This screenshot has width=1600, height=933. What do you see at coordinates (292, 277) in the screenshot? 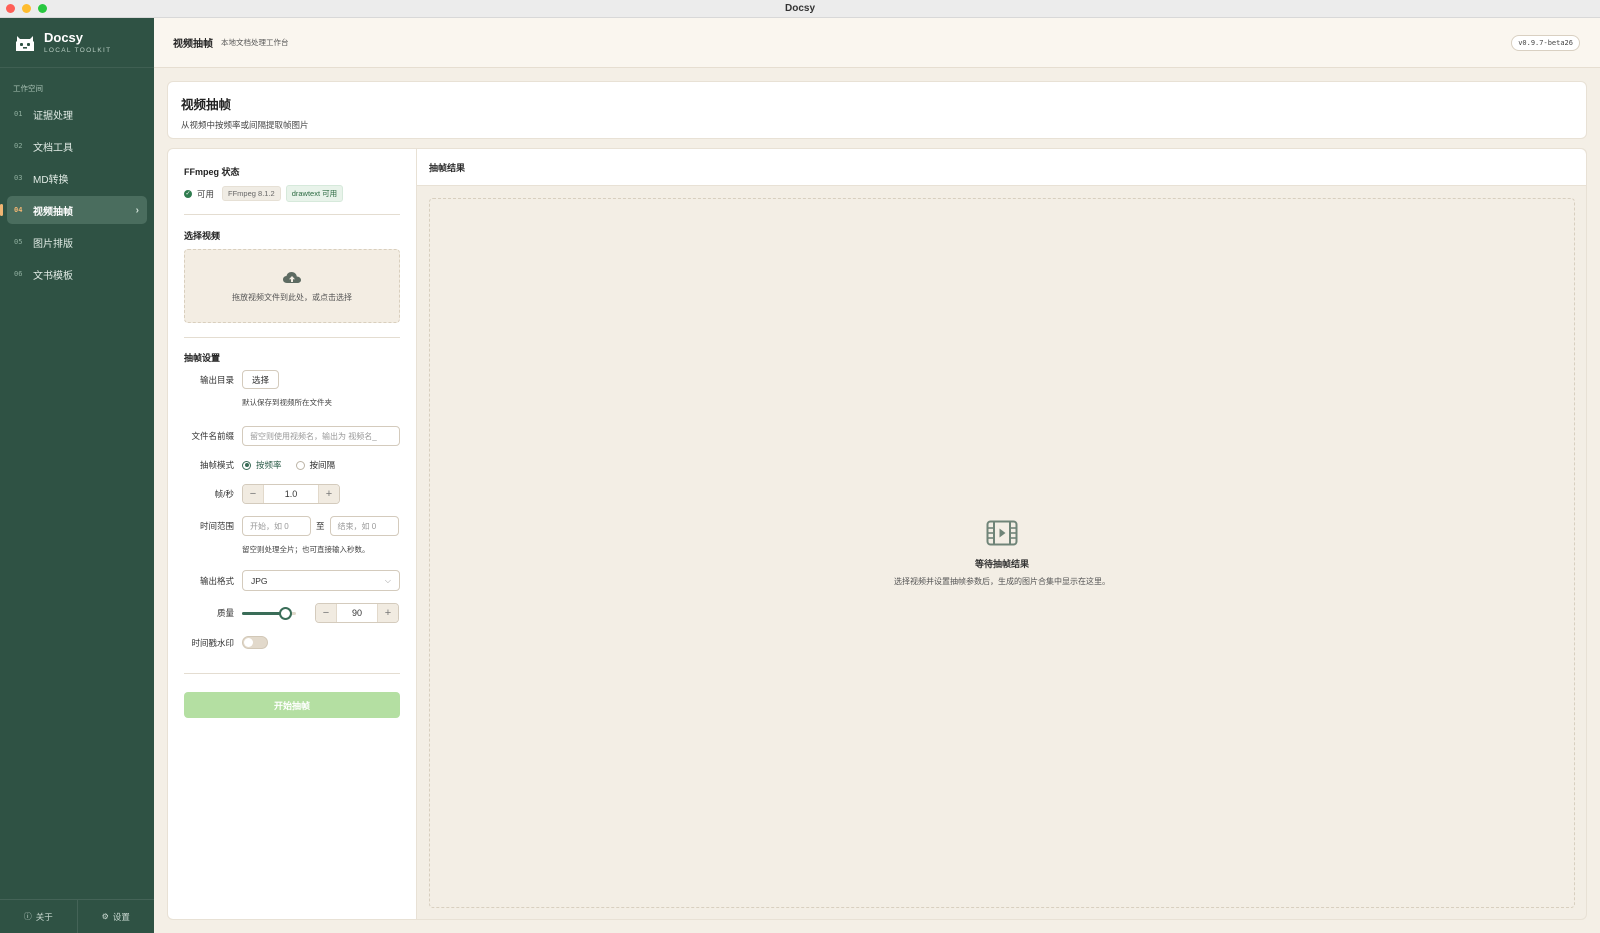
I see `cloud-upload-icon` at bounding box center [292, 277].